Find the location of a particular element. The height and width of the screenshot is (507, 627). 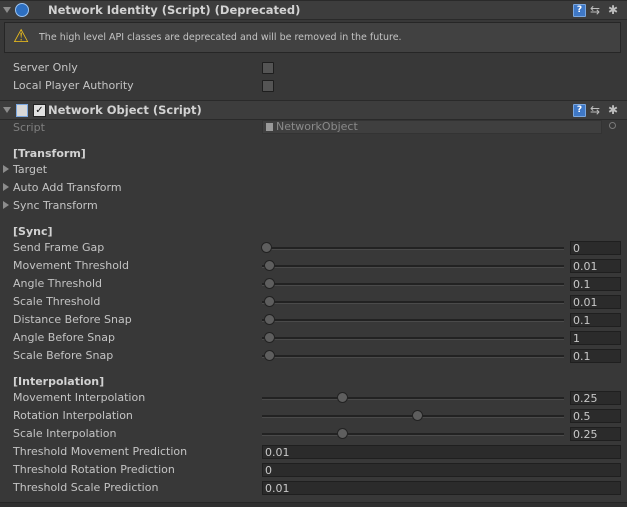

threshold-scale-prediction-field: 0.01 is located at coordinates (441, 488).